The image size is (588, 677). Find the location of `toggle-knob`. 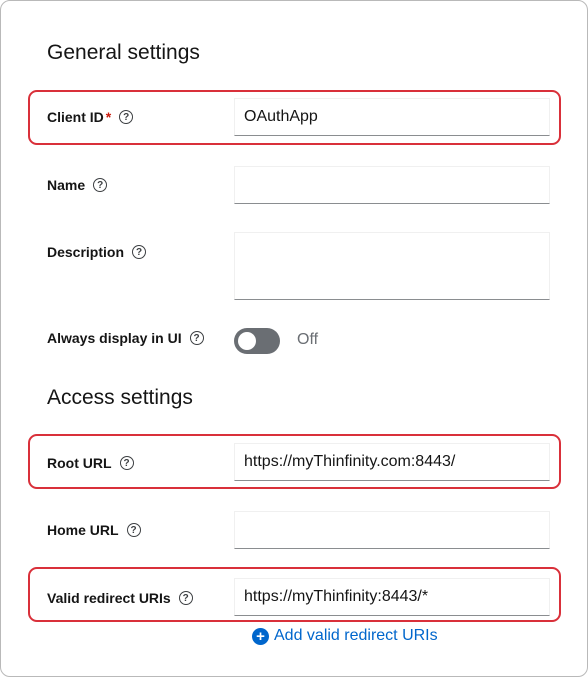

toggle-knob is located at coordinates (247, 341).